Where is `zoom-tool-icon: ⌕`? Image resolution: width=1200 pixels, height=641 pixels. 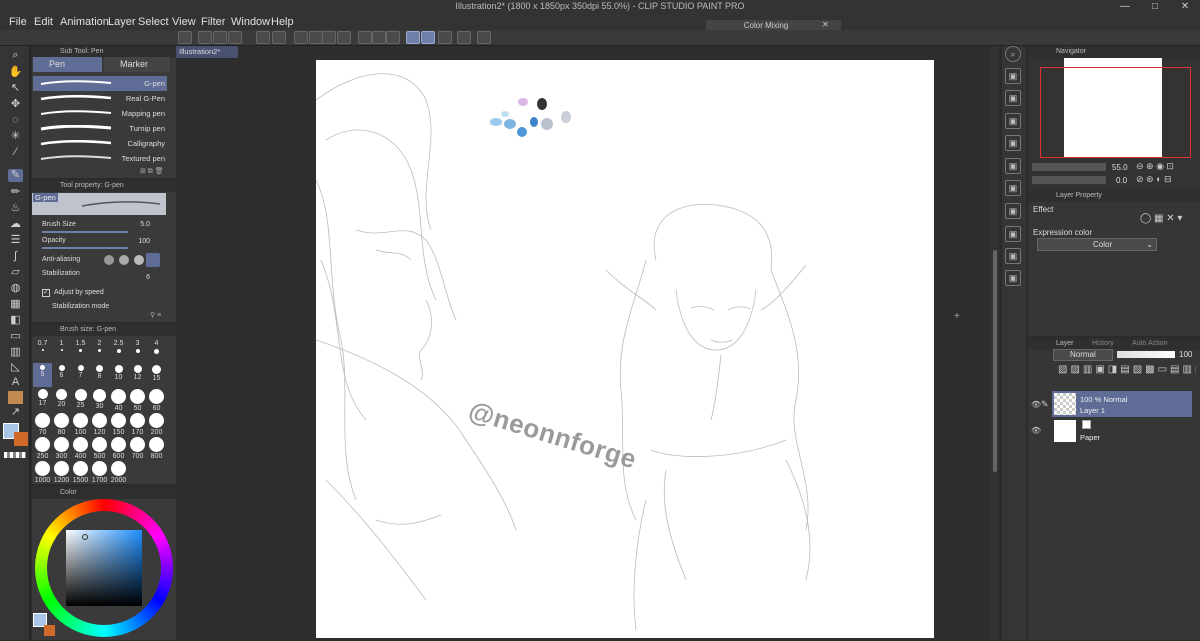 zoom-tool-icon: ⌕ is located at coordinates (15, 55).